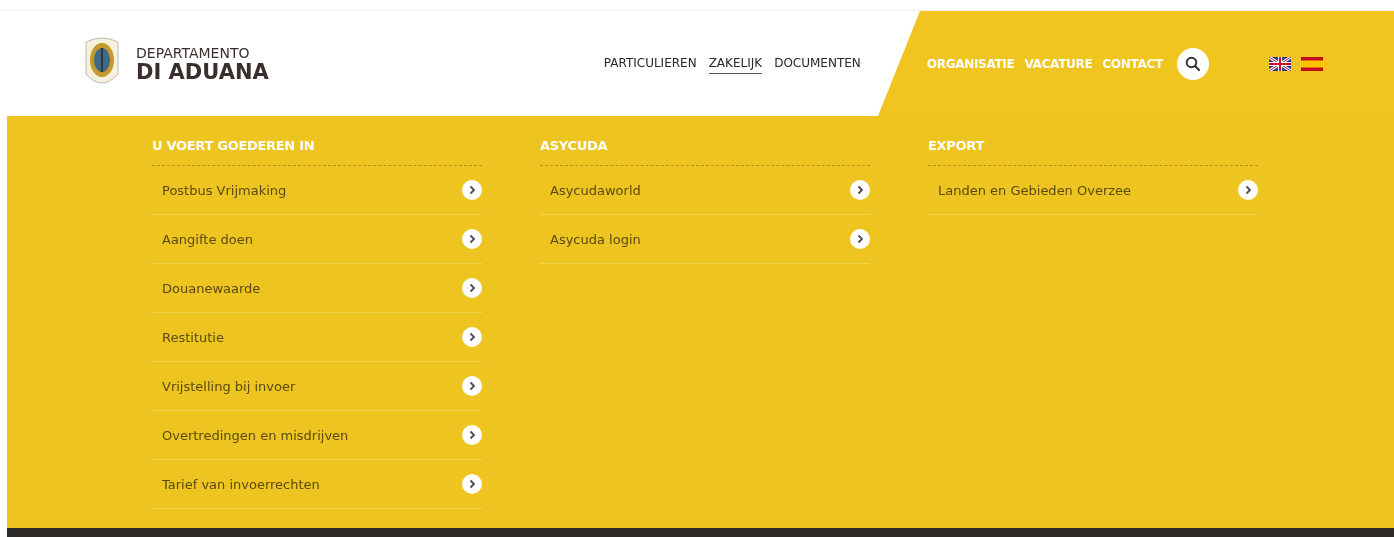  Describe the element at coordinates (705, 239) in the screenshot. I see `menu-link: Asycuda login` at that location.